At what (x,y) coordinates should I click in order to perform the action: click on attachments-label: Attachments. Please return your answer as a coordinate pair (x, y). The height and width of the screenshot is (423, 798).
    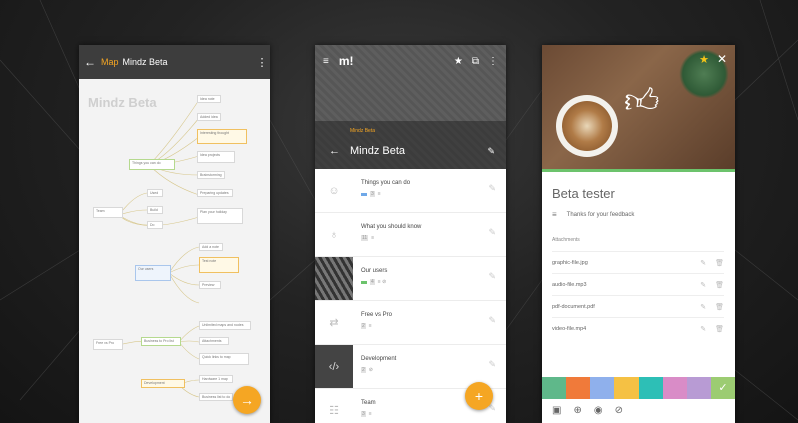
    Looking at the image, I should click on (566, 240).